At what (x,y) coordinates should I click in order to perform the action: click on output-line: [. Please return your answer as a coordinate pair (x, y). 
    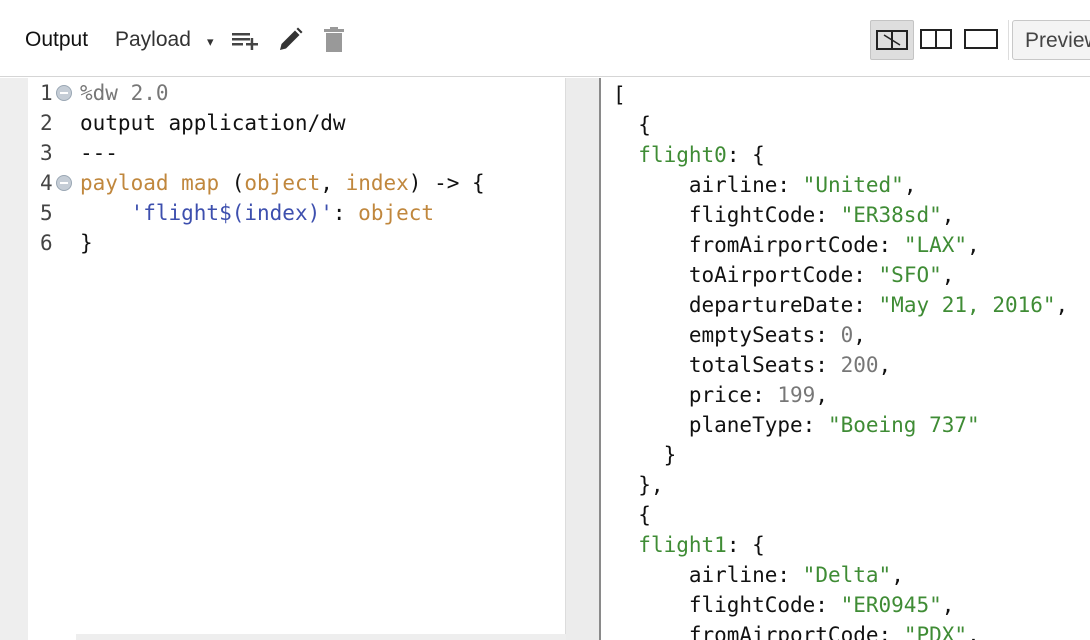
    Looking at the image, I should click on (619, 95).